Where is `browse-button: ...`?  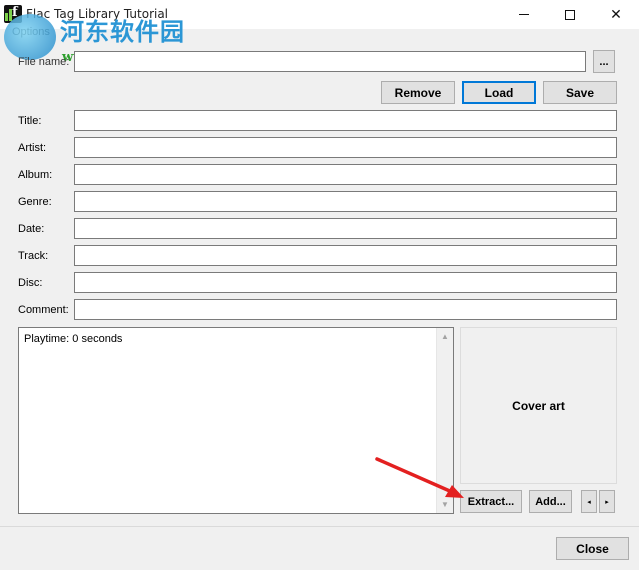 browse-button: ... is located at coordinates (604, 61).